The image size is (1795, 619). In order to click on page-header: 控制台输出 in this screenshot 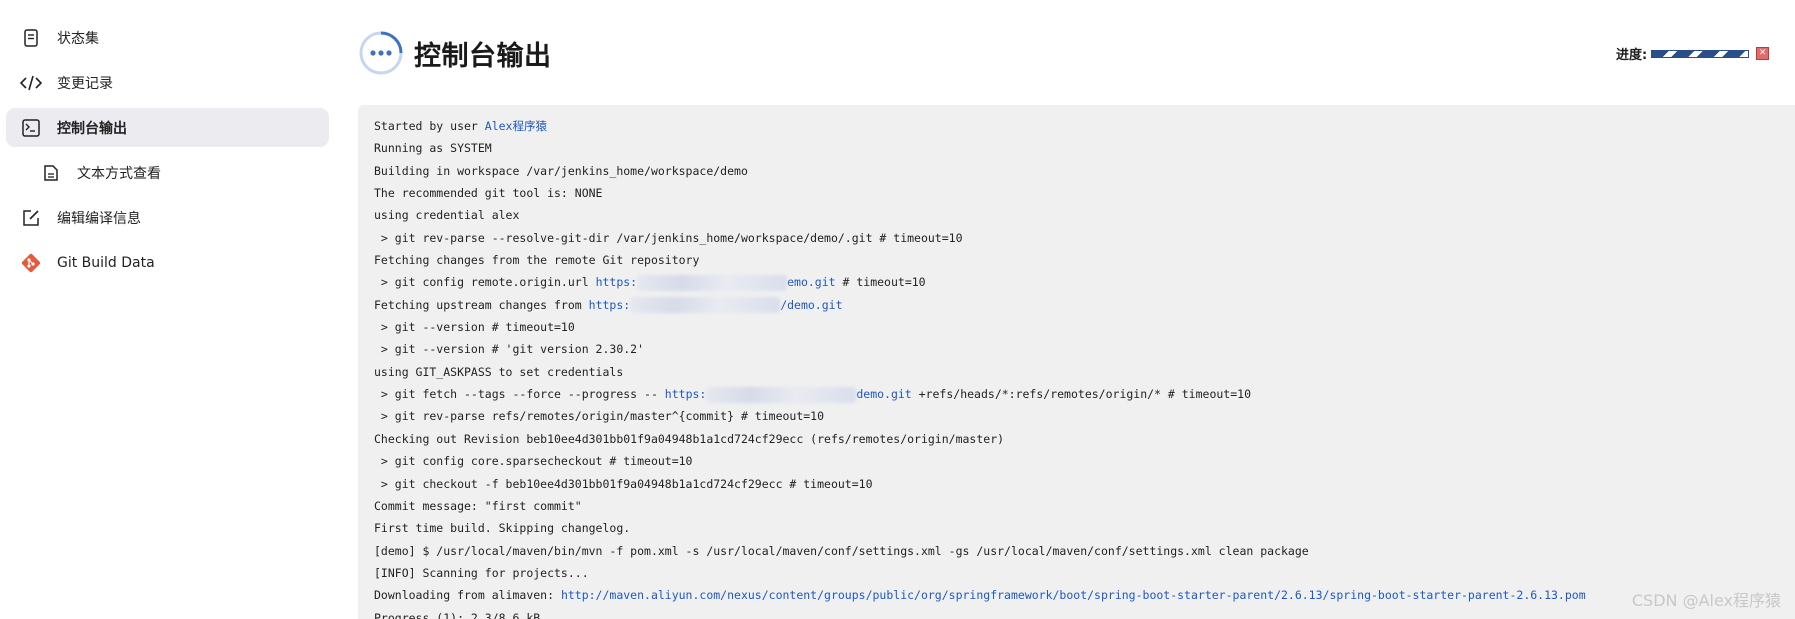, I will do `click(455, 53)`.